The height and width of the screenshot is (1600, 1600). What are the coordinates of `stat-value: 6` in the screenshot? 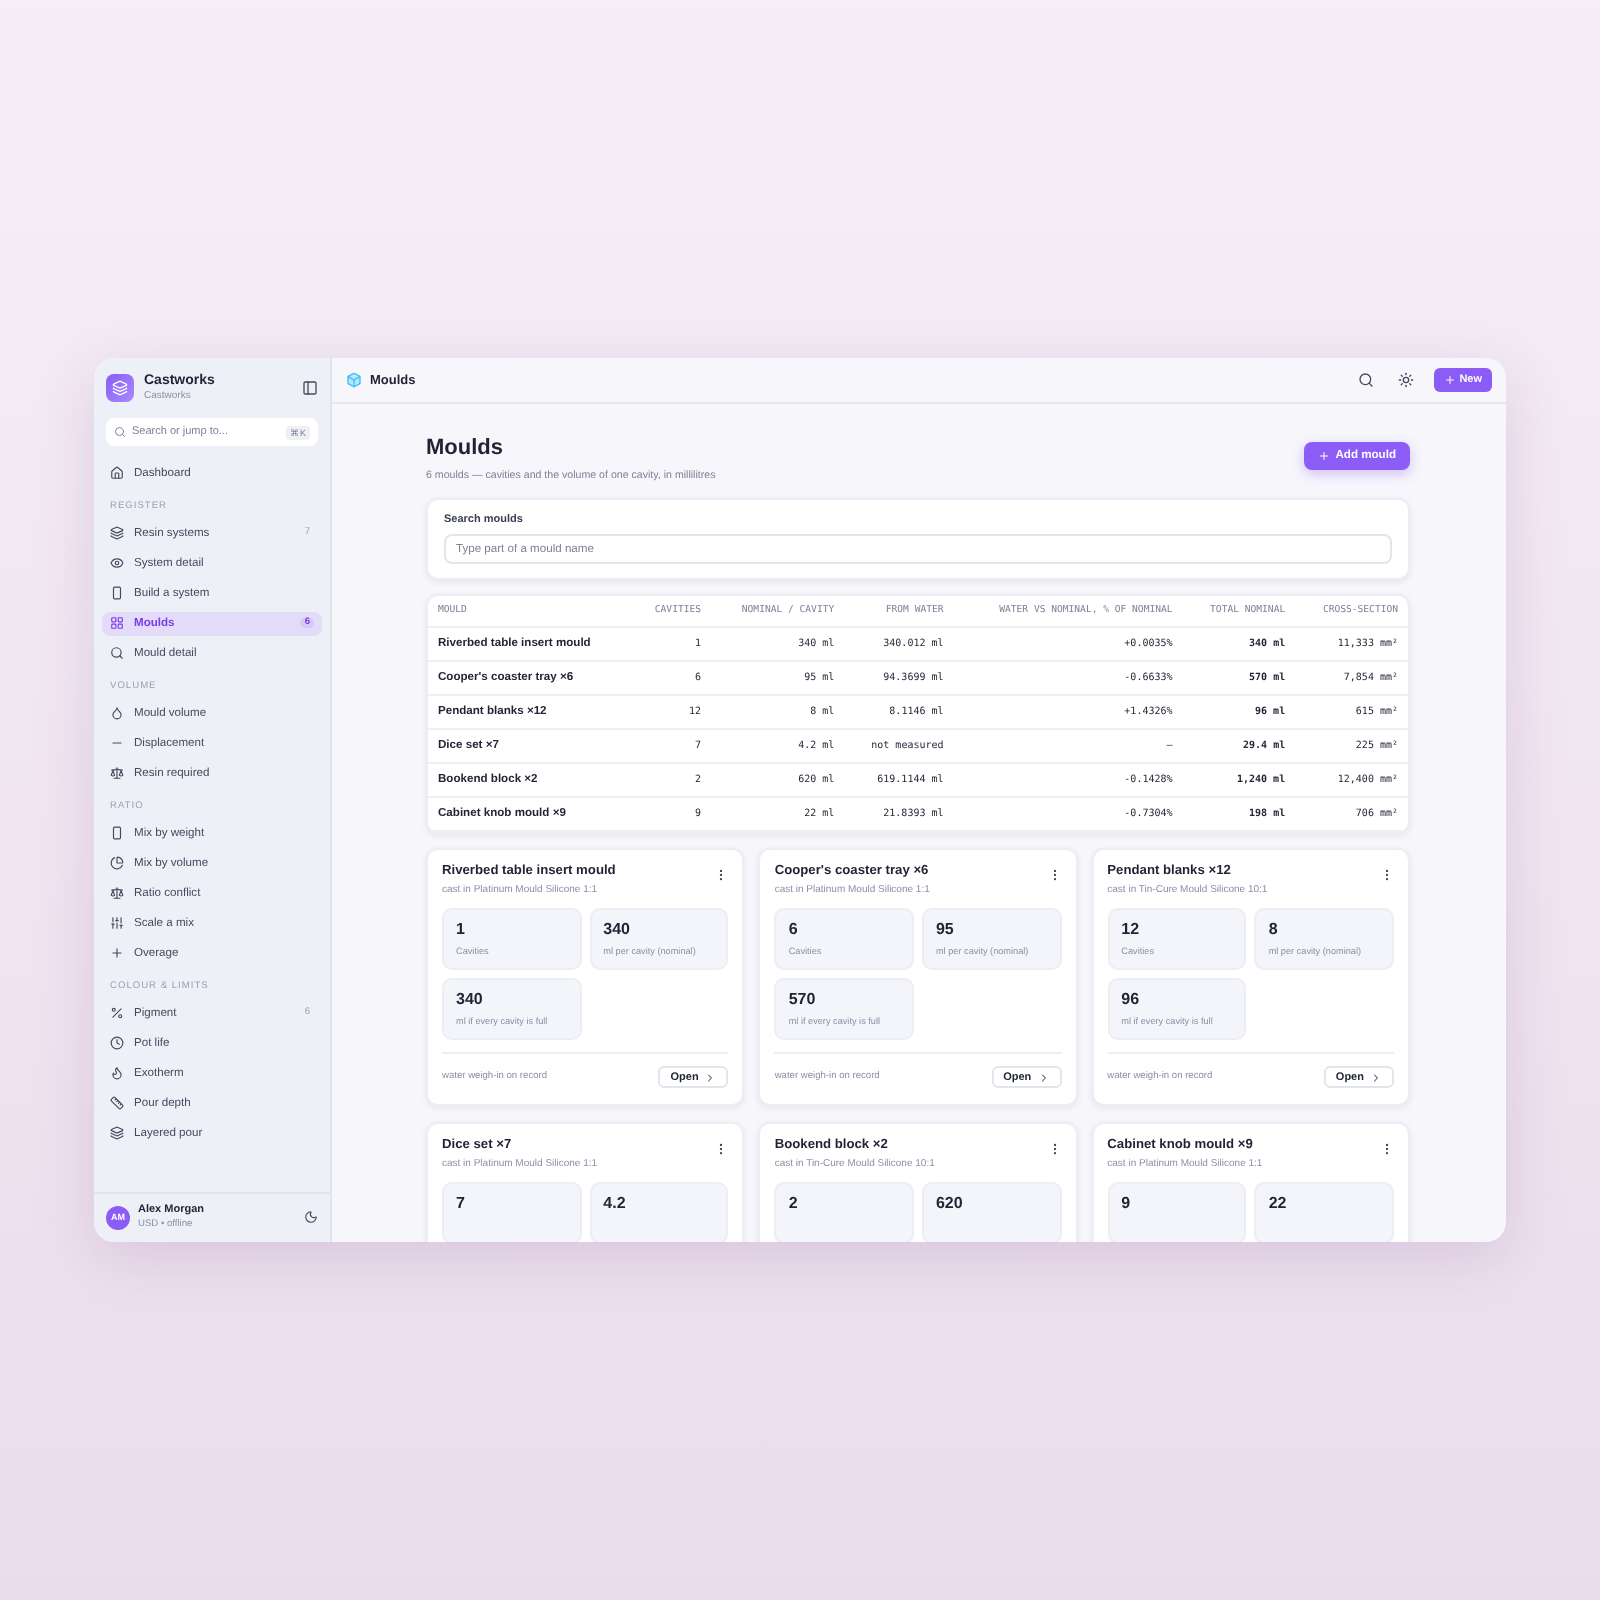 It's located at (794, 929).